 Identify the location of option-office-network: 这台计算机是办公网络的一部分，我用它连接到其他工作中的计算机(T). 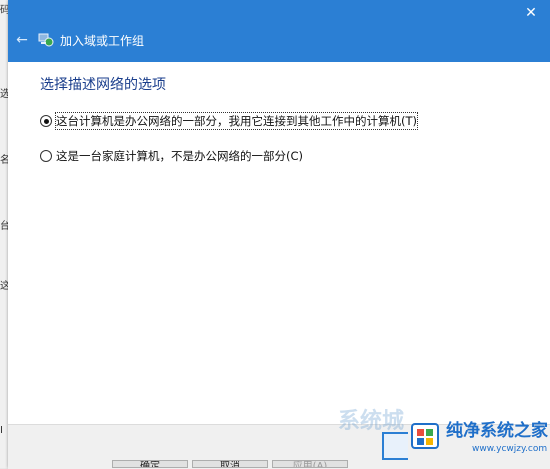
(229, 121).